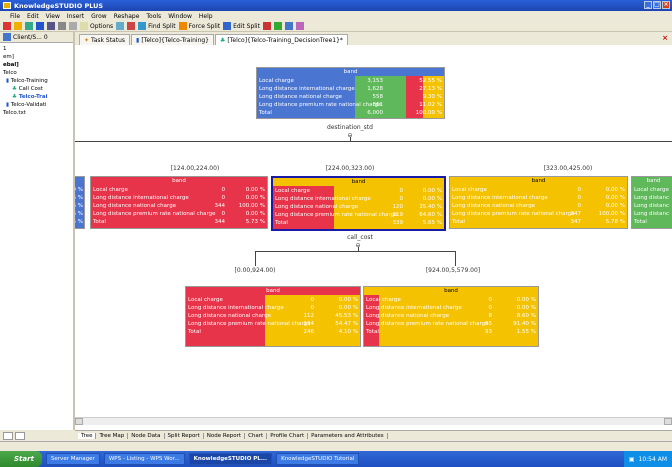 This screenshot has height=467, width=672. What do you see at coordinates (33, 16) in the screenshot?
I see `menu-edit: Edit` at bounding box center [33, 16].